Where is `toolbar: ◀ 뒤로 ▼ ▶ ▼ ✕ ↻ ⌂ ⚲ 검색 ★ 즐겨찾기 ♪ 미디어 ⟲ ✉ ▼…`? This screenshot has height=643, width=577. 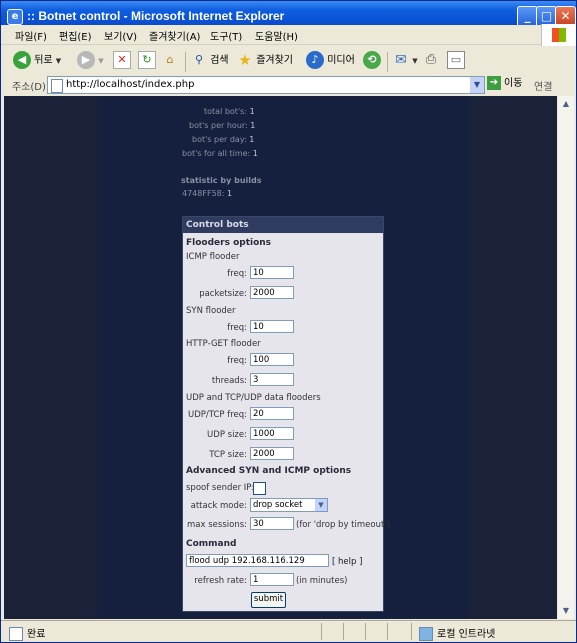 toolbar: ◀ 뒤로 ▼ ▶ ▼ ✕ ↻ ⌂ ⚲ 검색 ★ 즐겨찾기 ♪ 미디어 ⟲ ✉ ▼… is located at coordinates (288, 61).